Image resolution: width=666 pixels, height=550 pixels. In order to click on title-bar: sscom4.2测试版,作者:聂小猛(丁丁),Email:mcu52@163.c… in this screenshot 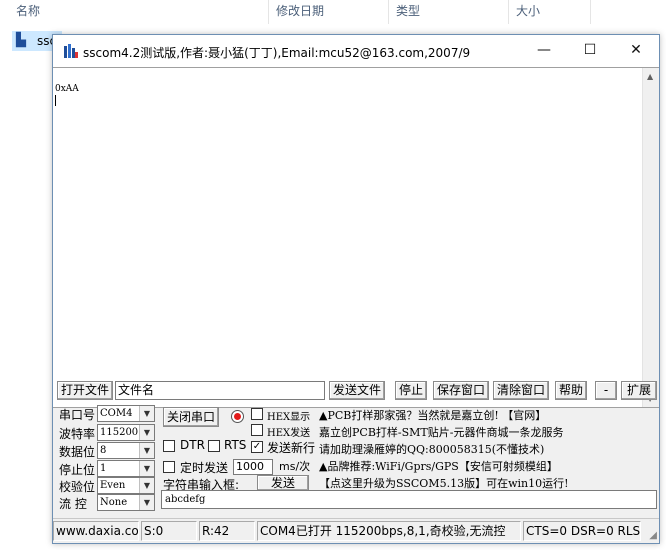, I will do `click(356, 51)`.